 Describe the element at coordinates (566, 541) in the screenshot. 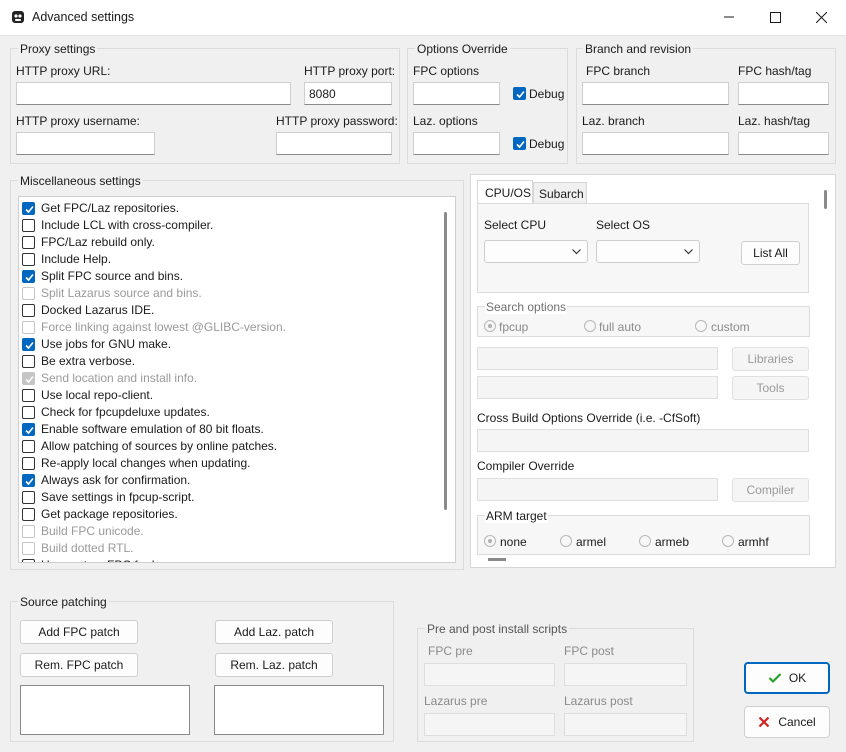

I see `arm-armel-radio` at that location.